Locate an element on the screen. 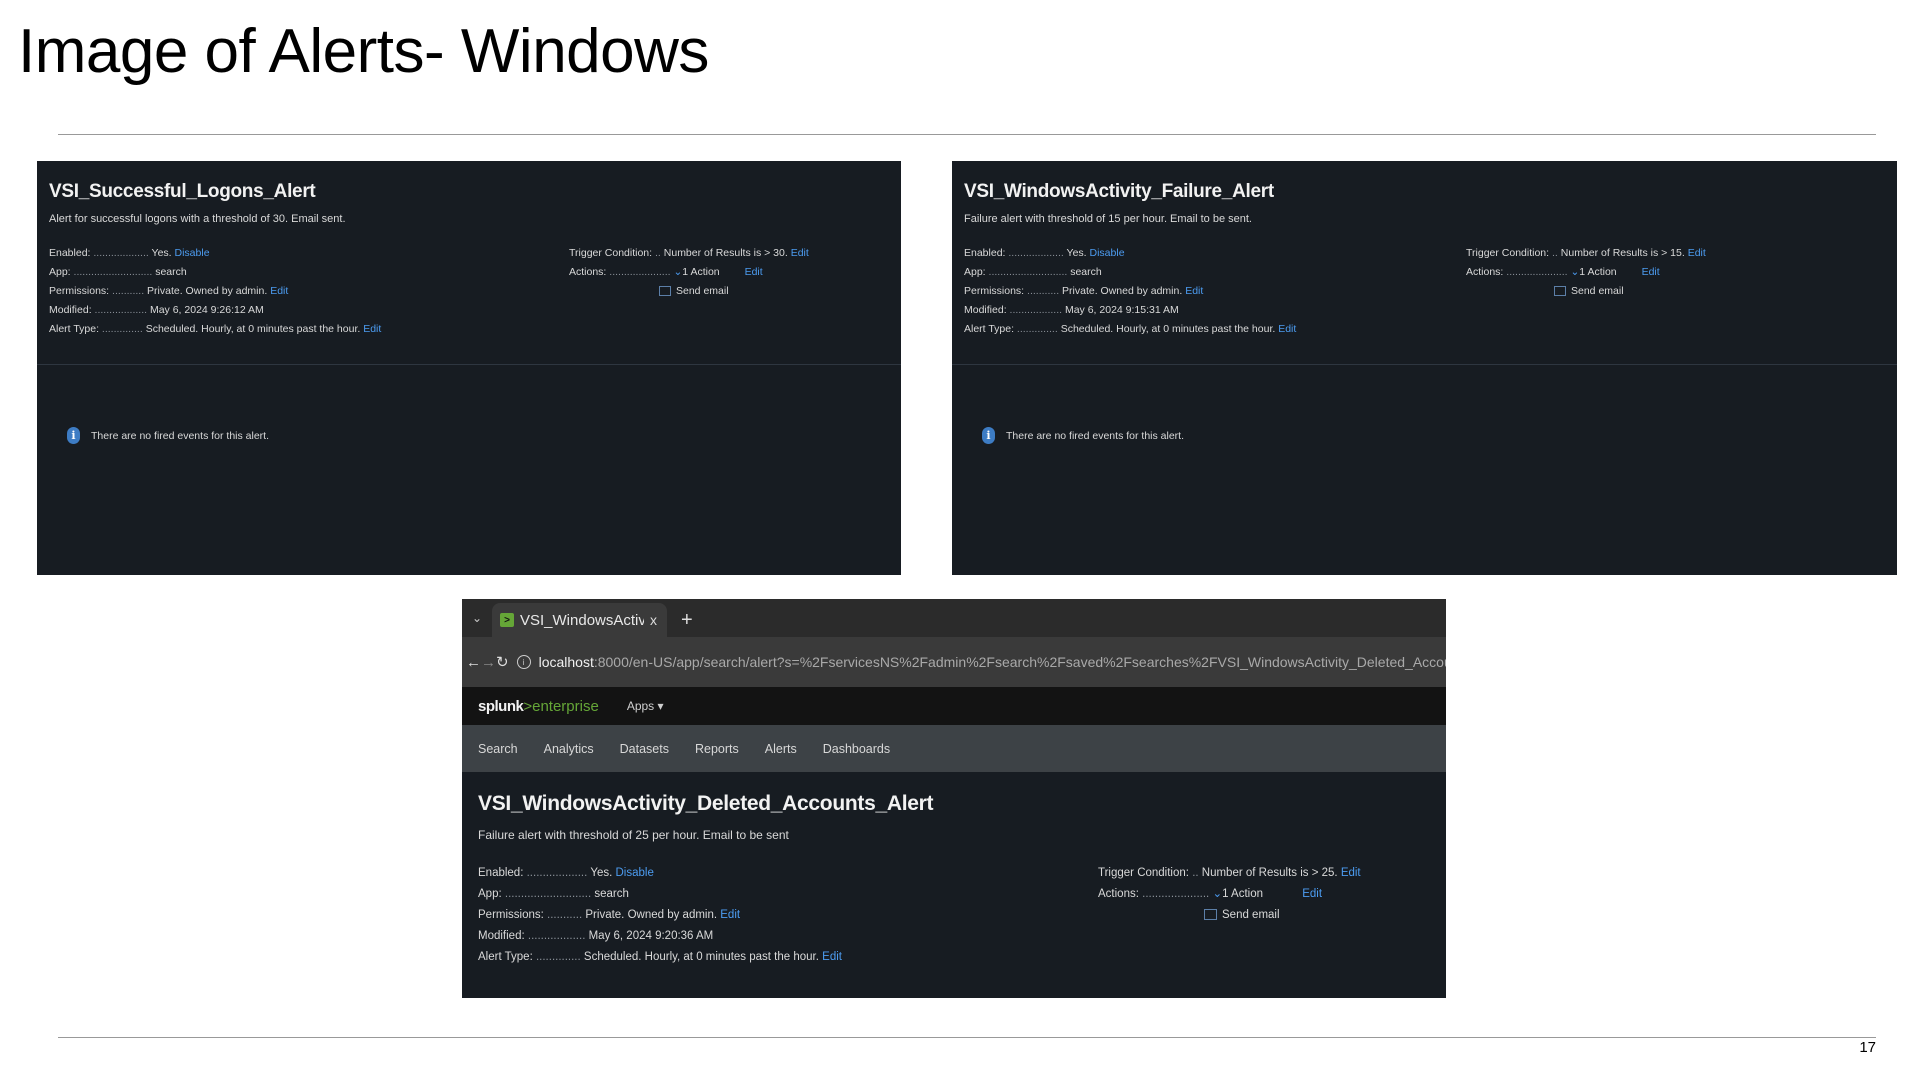  splunk-favicon-icon: > is located at coordinates (507, 620).